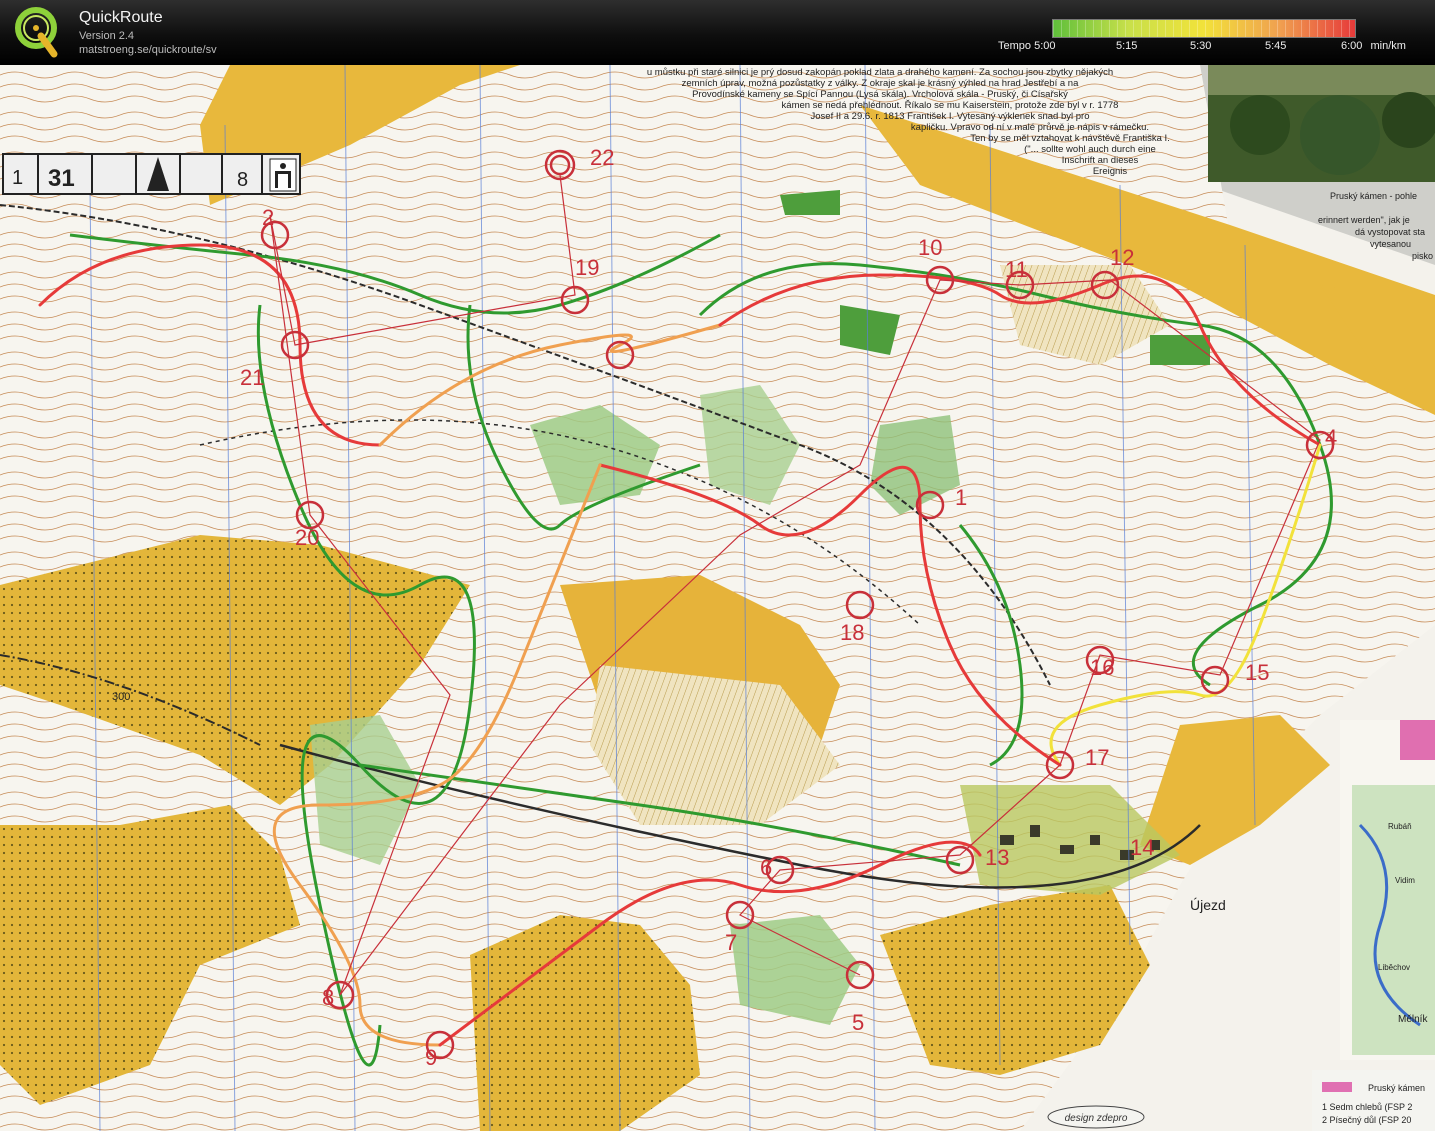 This screenshot has height=1131, width=1435. What do you see at coordinates (930, 247) in the screenshot?
I see `control-number-10: 10` at bounding box center [930, 247].